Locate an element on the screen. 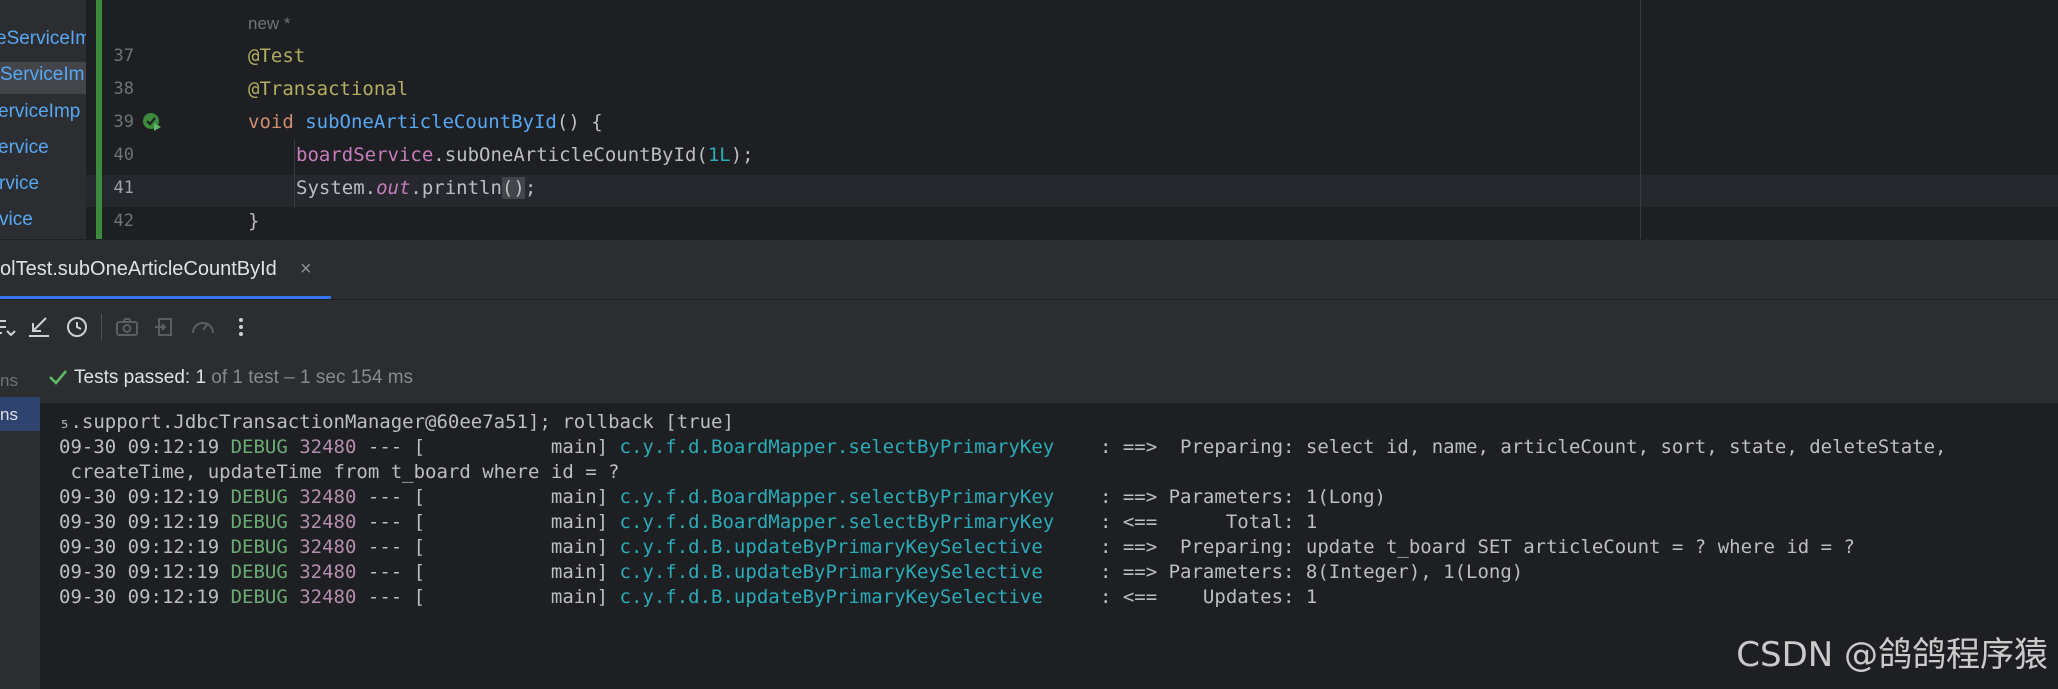 This screenshot has height=689, width=2058. log-message: : ==> Parameters: 1(Long) is located at coordinates (1237, 497).